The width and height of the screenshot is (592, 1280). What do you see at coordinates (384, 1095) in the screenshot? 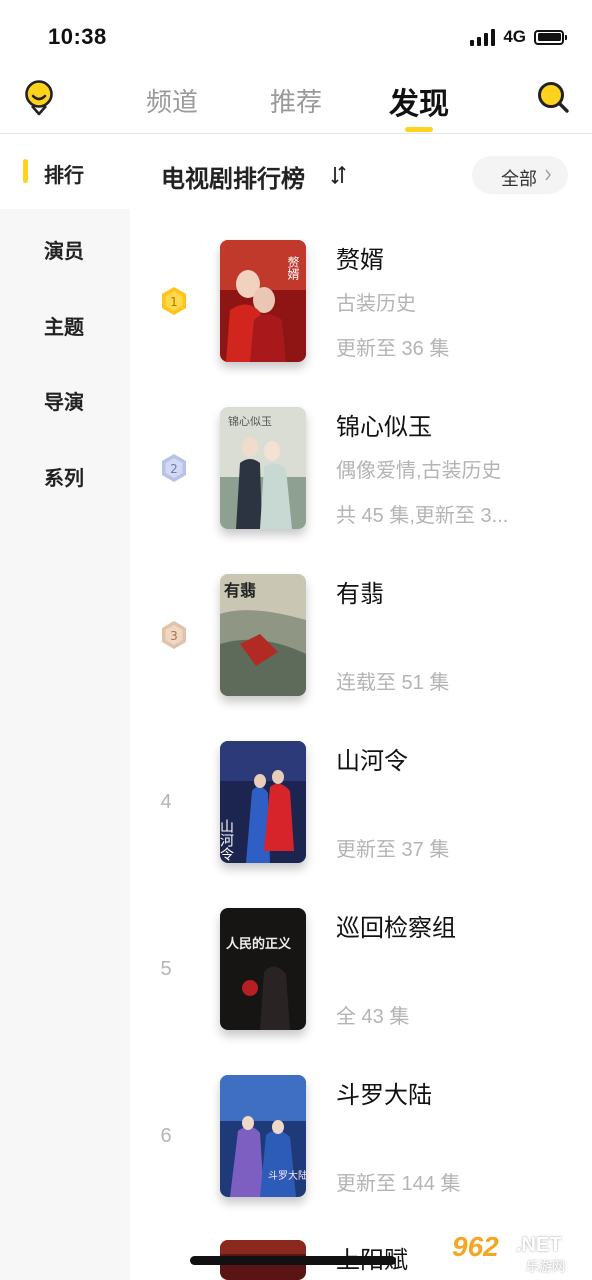
I see `item-title: 斗罗大陆` at bounding box center [384, 1095].